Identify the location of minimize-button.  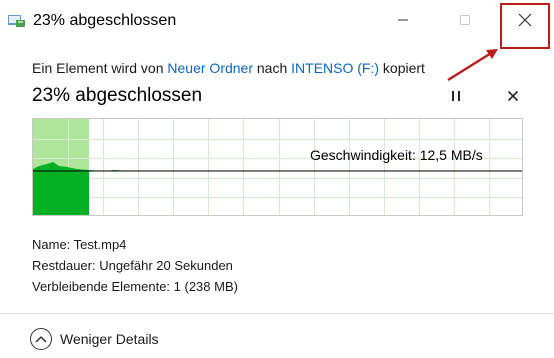
(403, 22).